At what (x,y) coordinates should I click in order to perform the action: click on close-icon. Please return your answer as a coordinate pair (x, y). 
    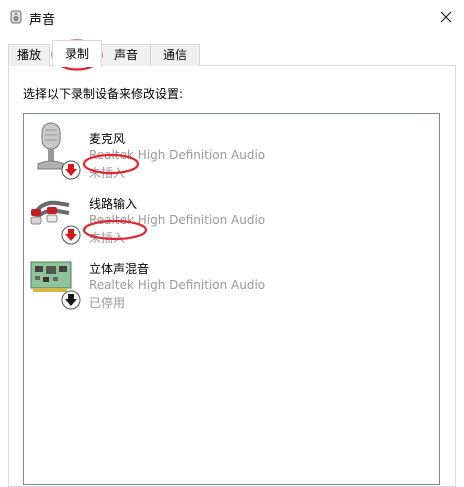
    Looking at the image, I should click on (446, 17).